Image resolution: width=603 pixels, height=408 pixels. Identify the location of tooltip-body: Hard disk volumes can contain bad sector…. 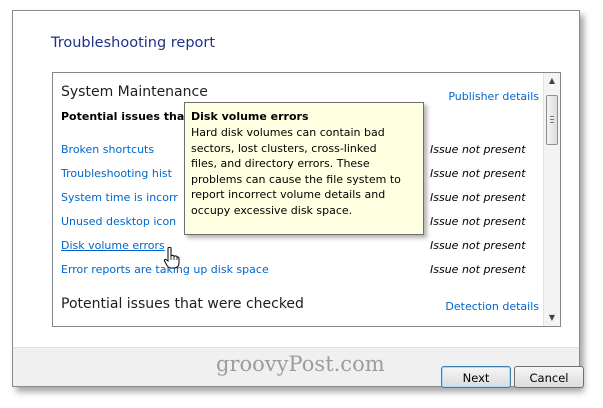
(303, 171).